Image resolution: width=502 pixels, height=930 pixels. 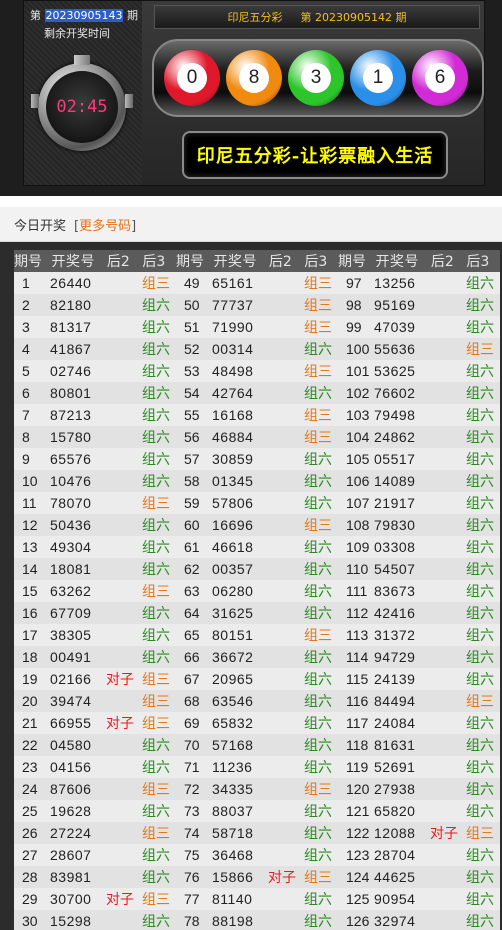 What do you see at coordinates (192, 745) in the screenshot?
I see `issue-cell: 70` at bounding box center [192, 745].